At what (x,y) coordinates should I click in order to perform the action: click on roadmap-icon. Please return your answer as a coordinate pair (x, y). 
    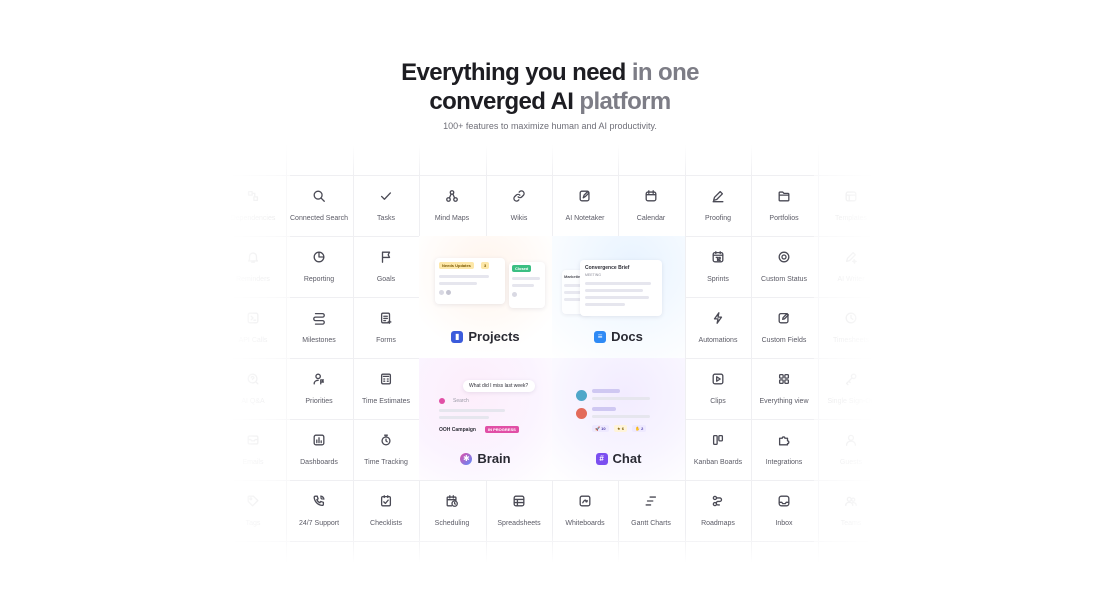
    Looking at the image, I should click on (718, 503).